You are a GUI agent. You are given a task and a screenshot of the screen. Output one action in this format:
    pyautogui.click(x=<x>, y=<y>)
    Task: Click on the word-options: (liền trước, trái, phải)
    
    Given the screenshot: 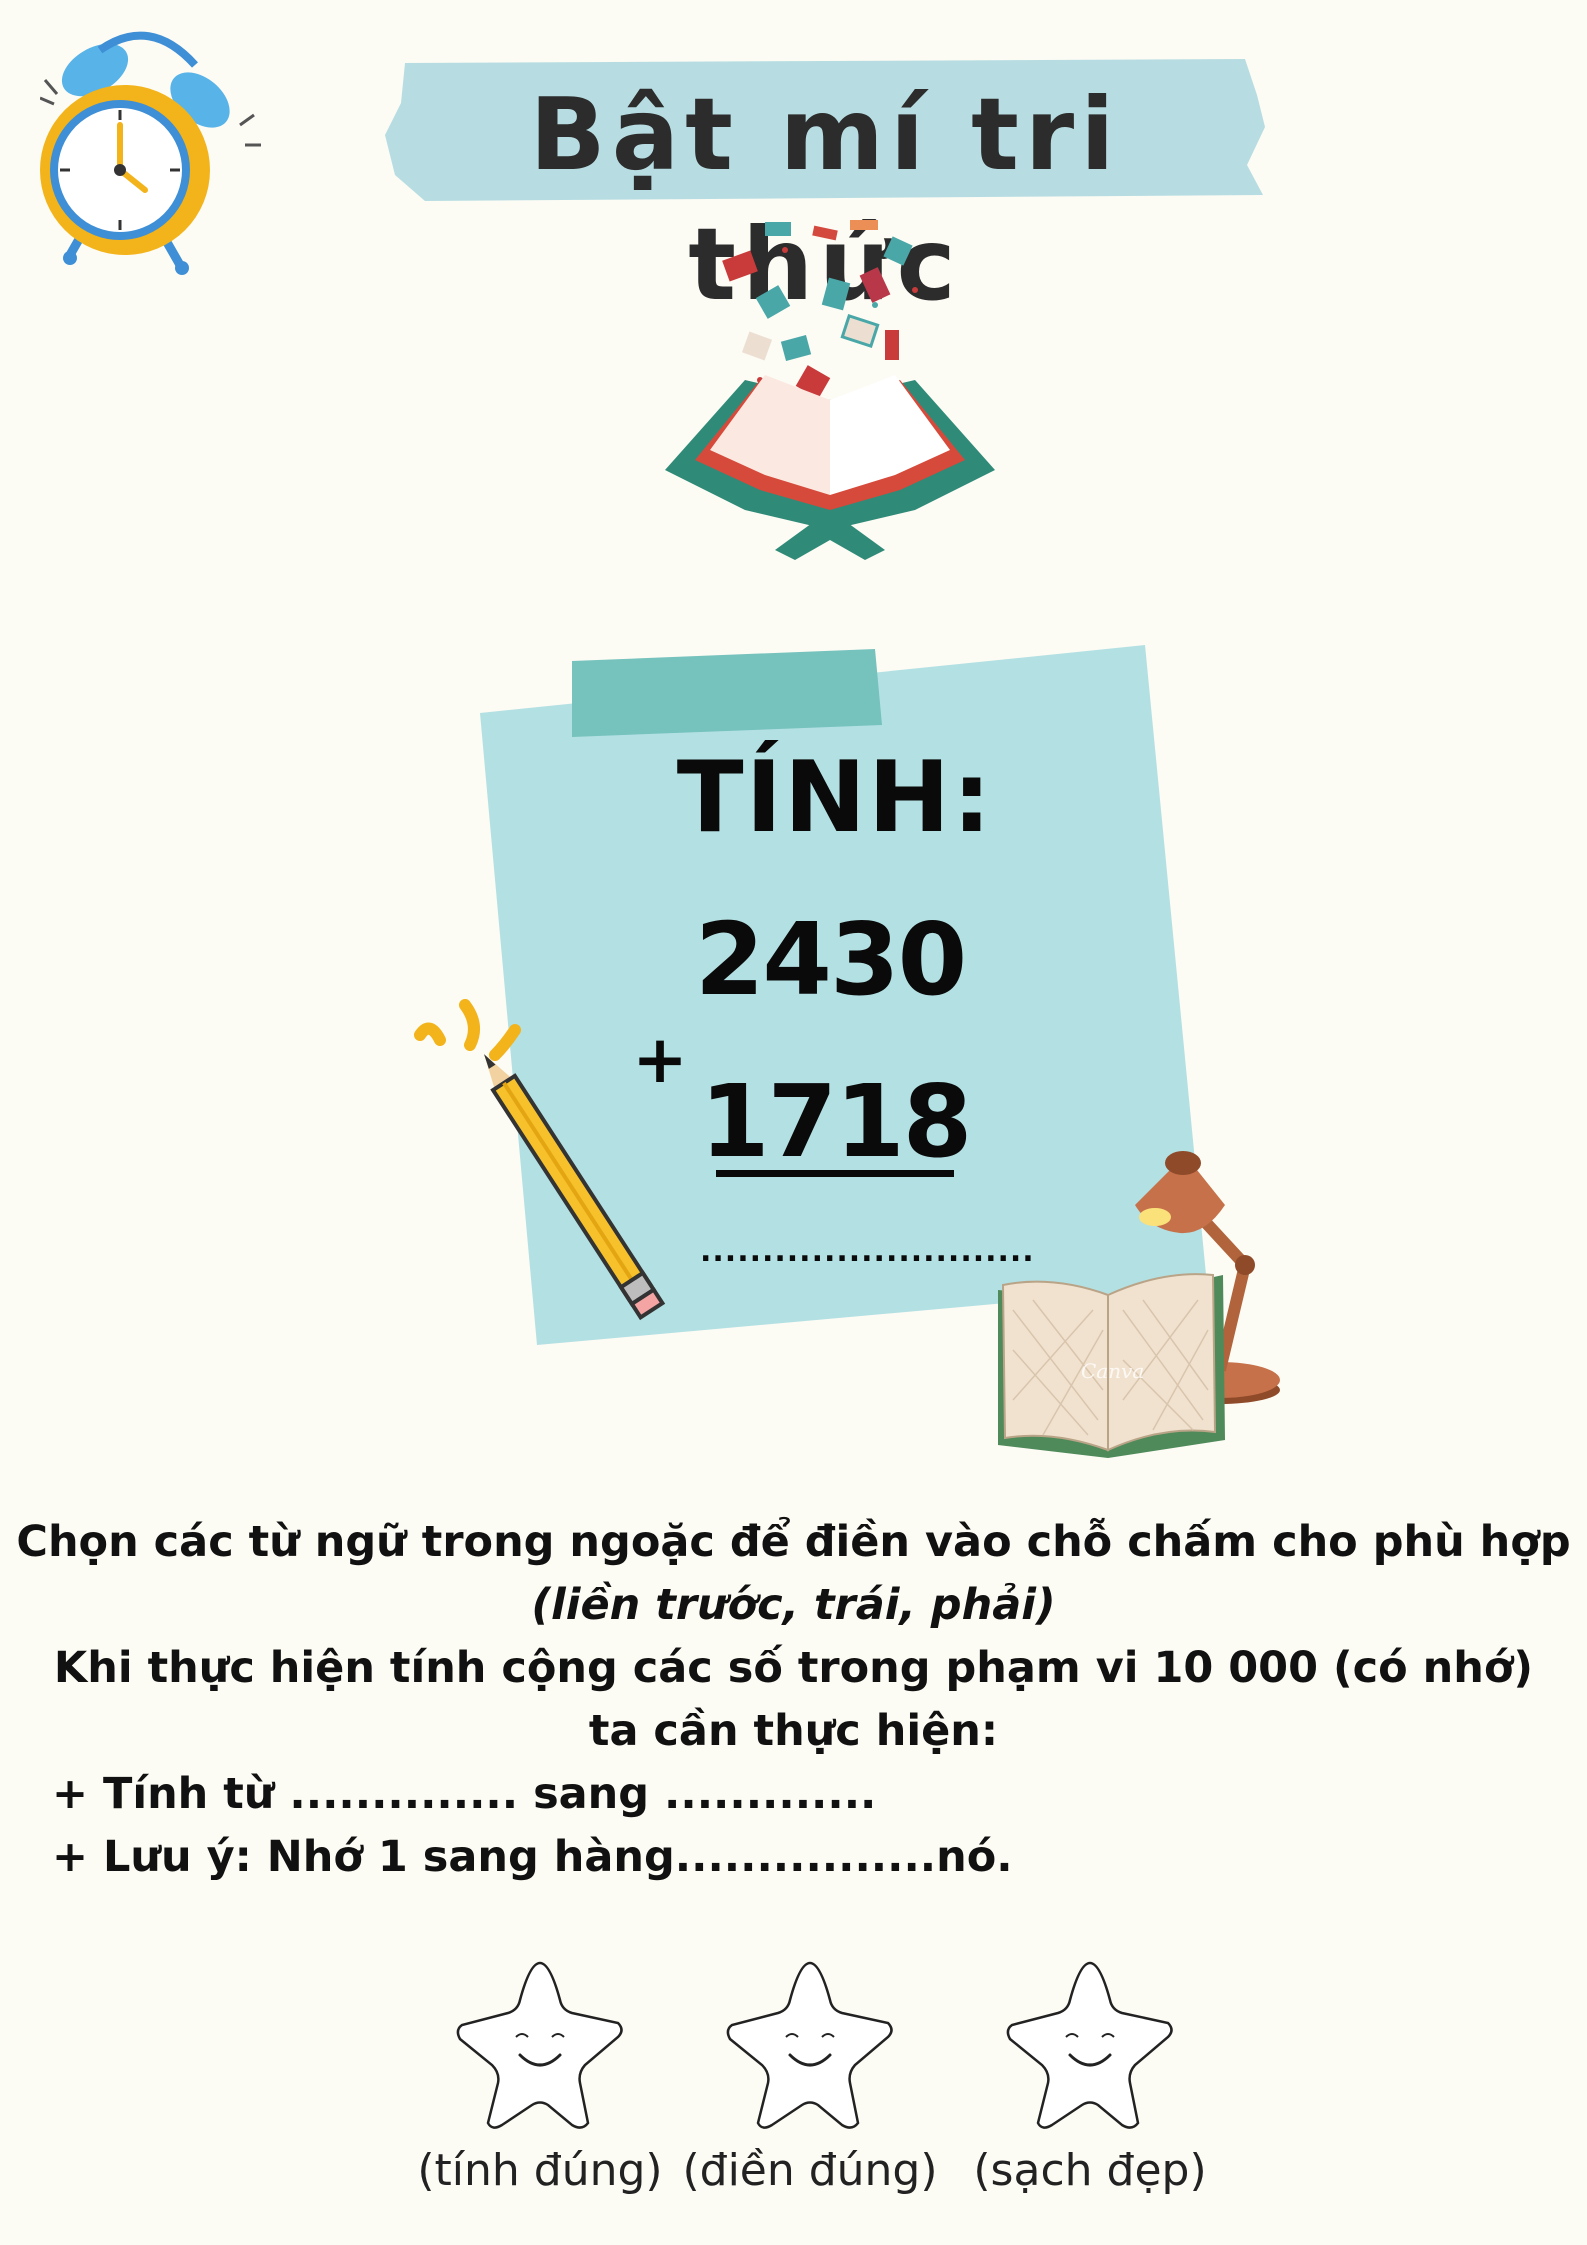 What is the action you would take?
    pyautogui.click(x=793, y=1605)
    